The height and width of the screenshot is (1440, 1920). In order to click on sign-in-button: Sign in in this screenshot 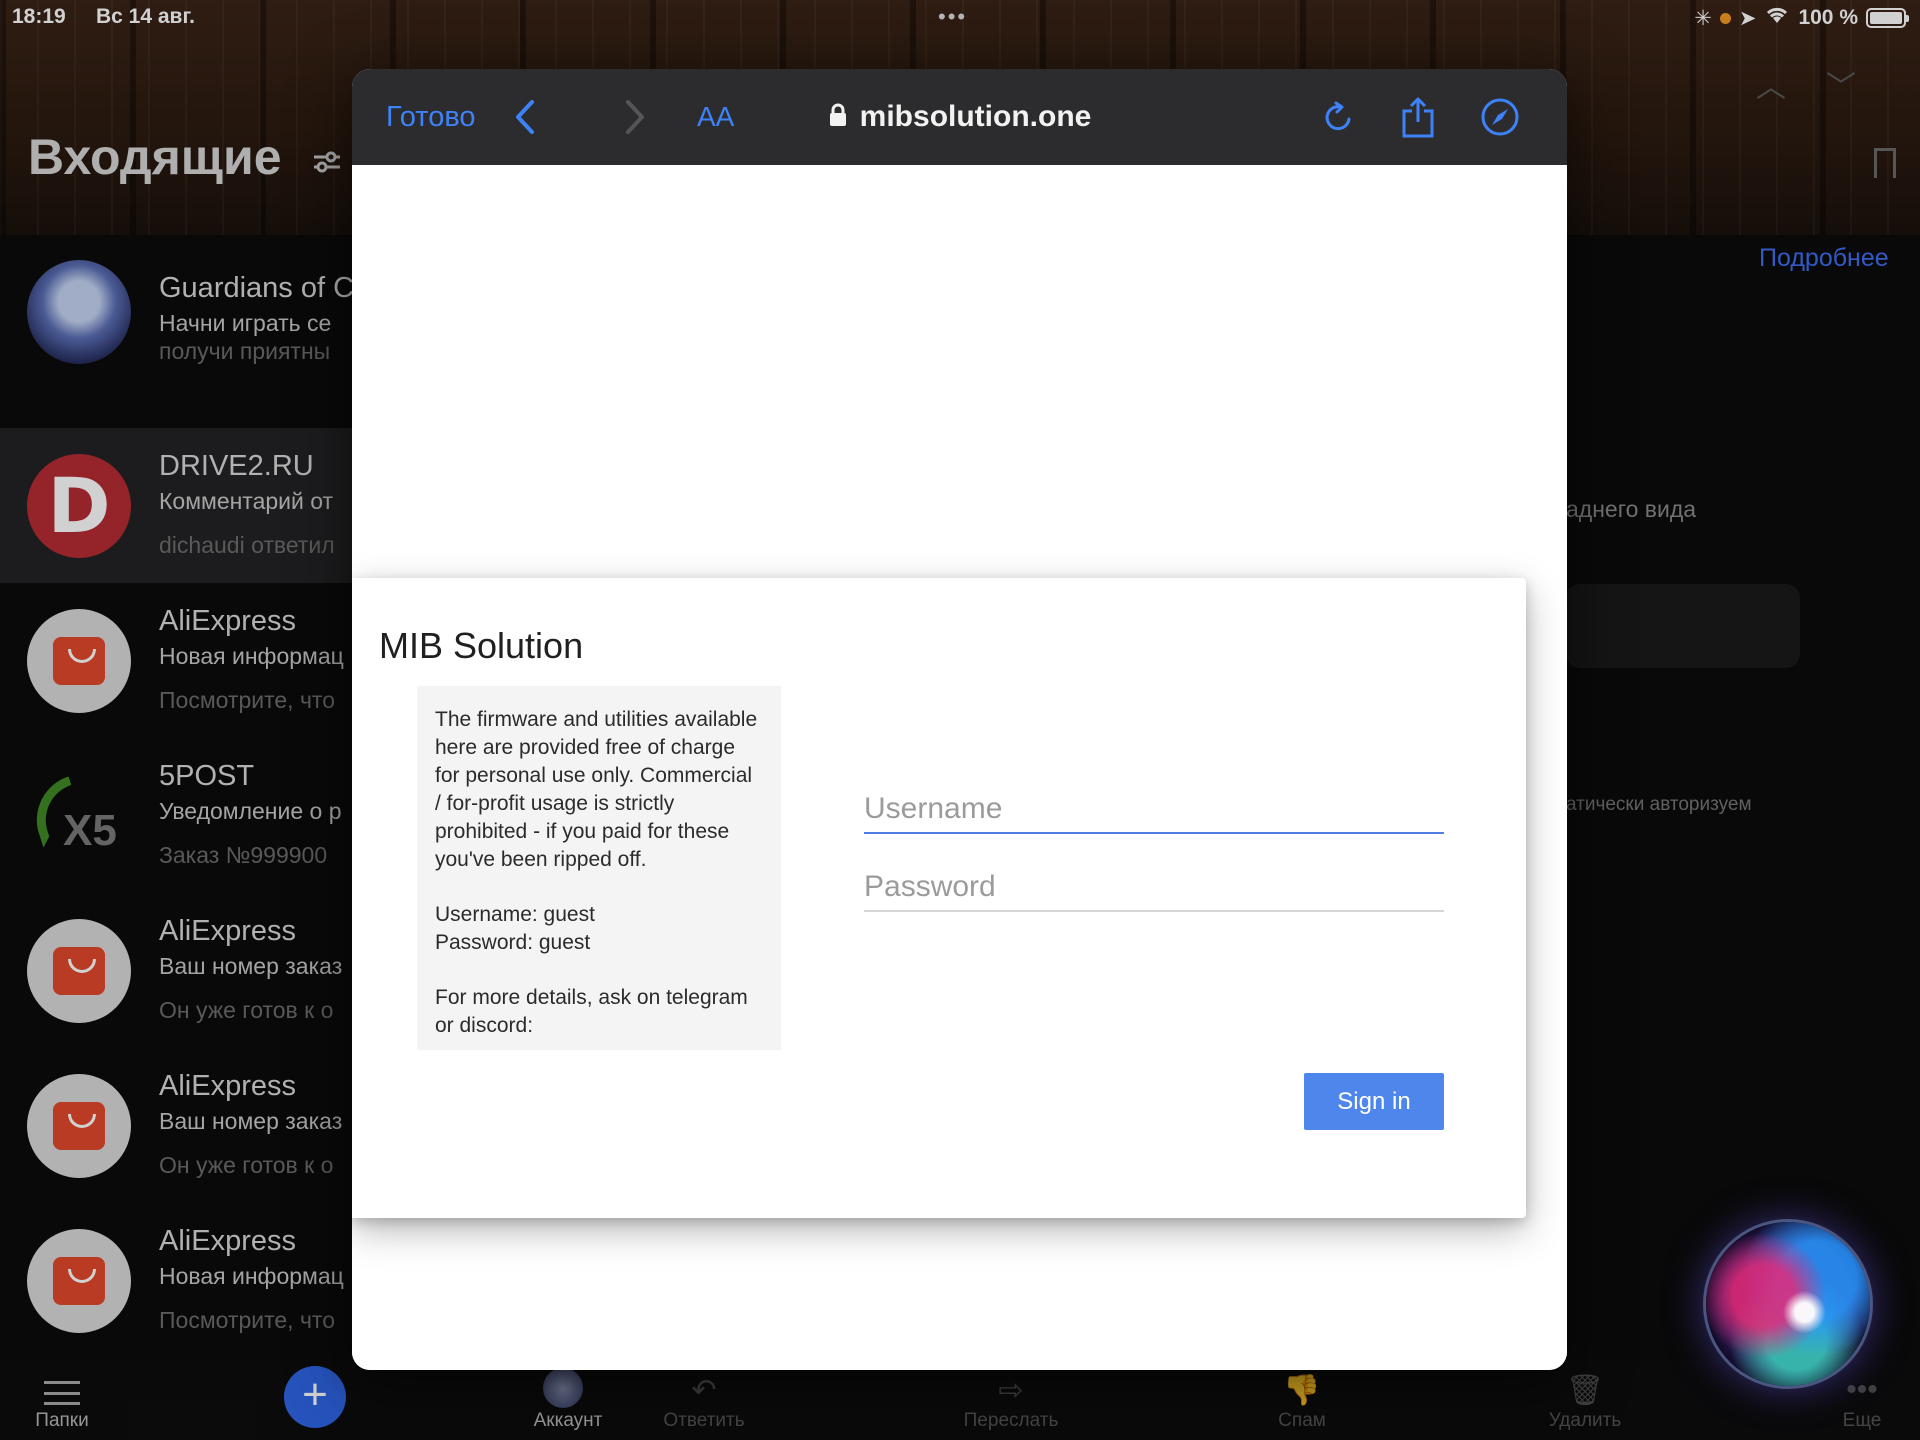, I will do `click(1374, 1101)`.